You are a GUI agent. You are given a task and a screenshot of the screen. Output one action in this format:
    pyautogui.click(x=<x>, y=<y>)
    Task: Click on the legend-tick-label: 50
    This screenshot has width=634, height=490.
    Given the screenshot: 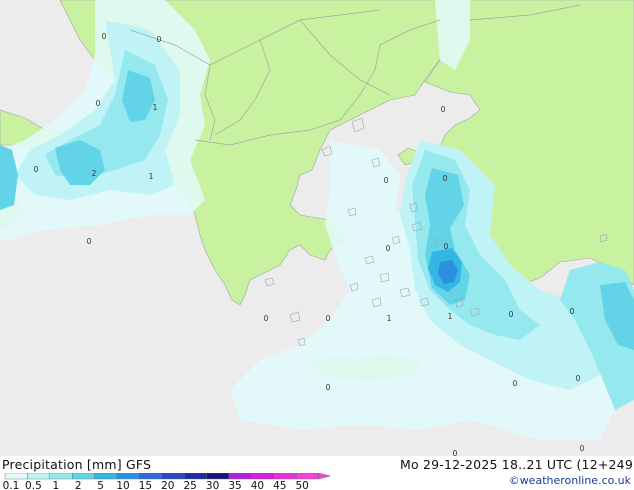 What is the action you would take?
    pyautogui.click(x=302, y=485)
    